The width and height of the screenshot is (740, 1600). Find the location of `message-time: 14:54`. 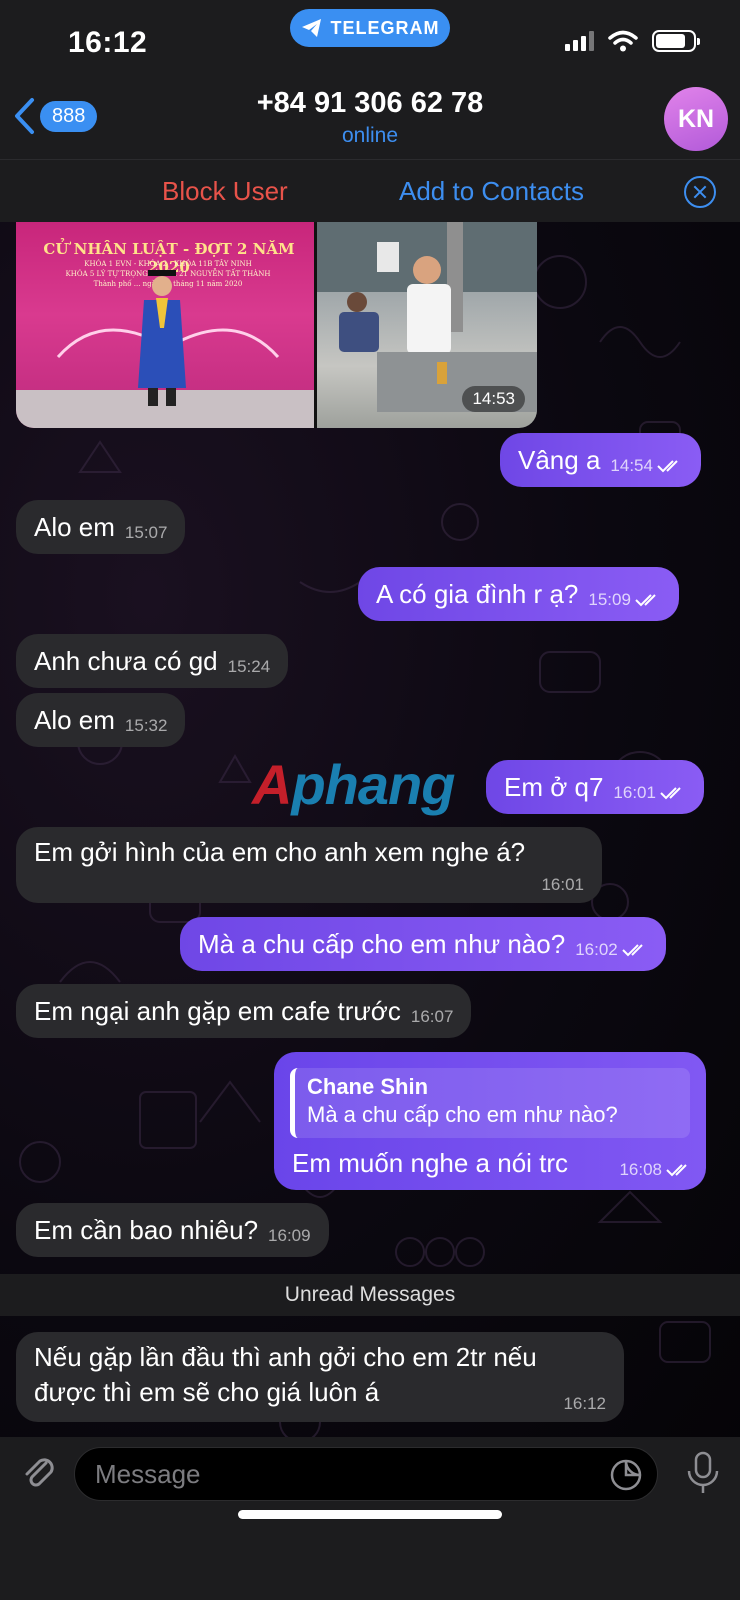

message-time: 14:54 is located at coordinates (646, 466).